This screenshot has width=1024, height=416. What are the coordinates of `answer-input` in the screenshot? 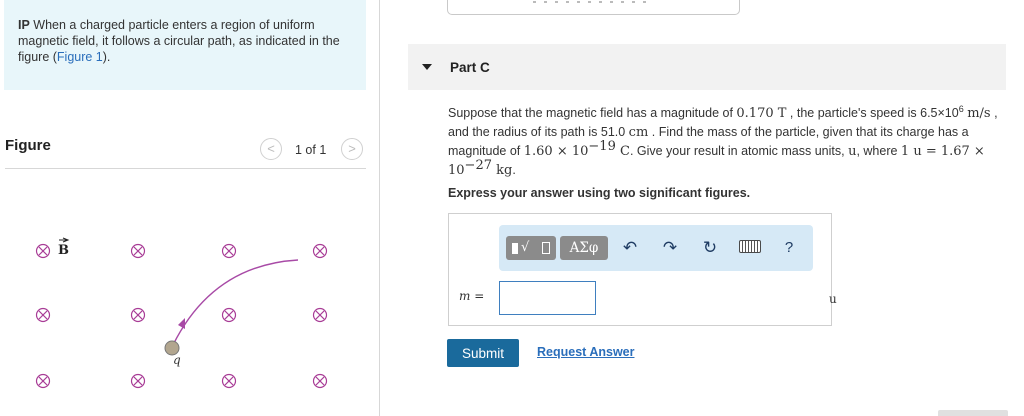 It's located at (547, 298).